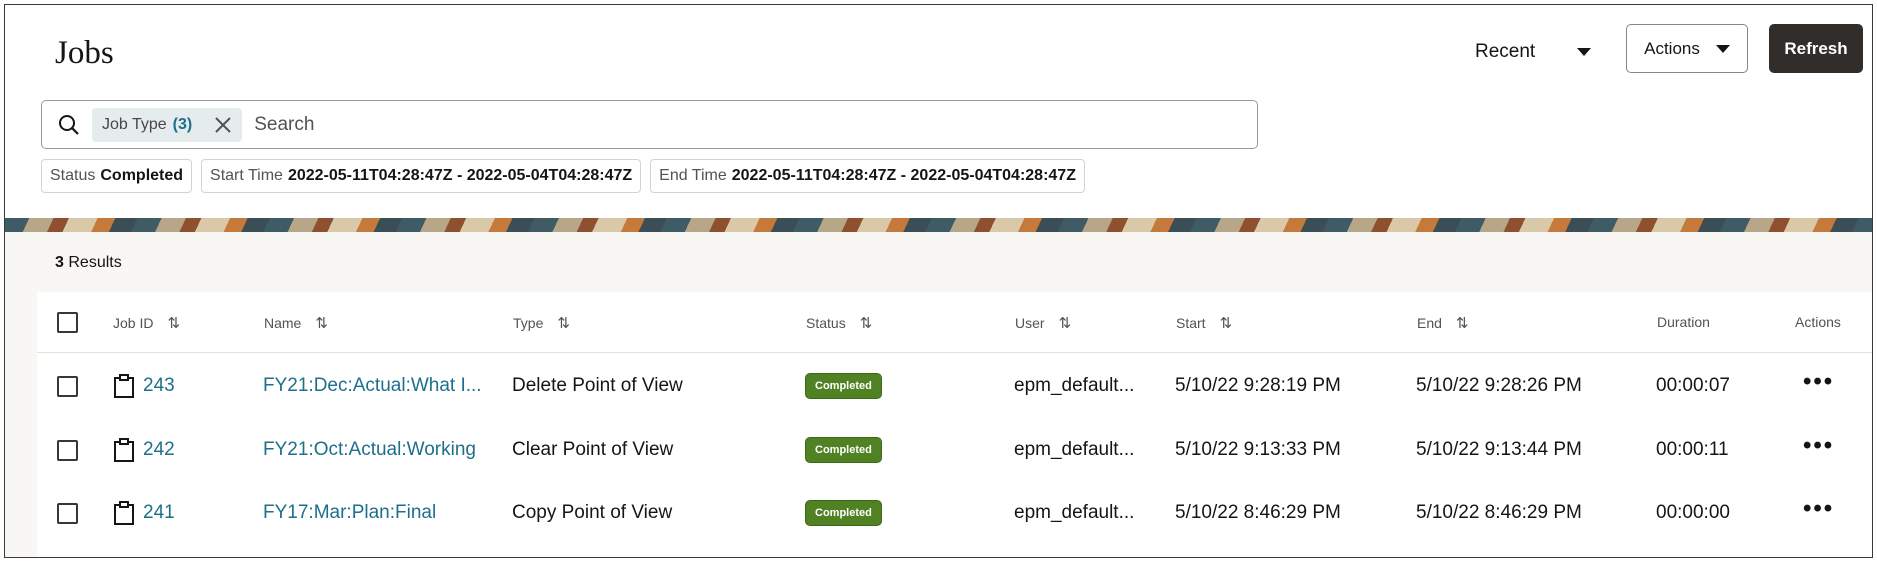 The height and width of the screenshot is (563, 1877). What do you see at coordinates (349, 513) in the screenshot?
I see `job-name-link: FY17:Mar:Plan:Final` at bounding box center [349, 513].